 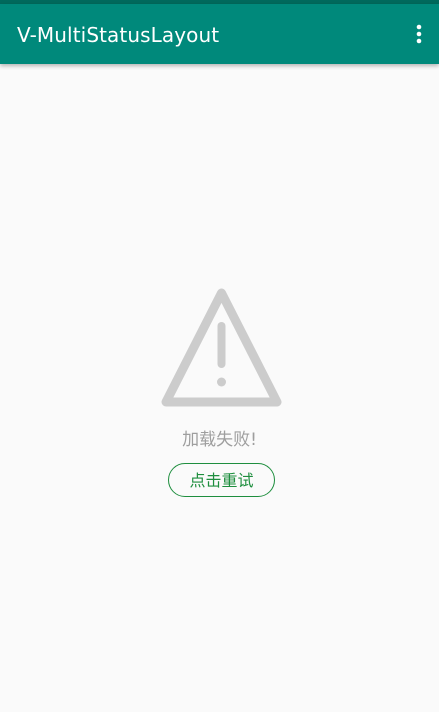 I want to click on warning-triangle-icon, so click(x=221, y=347).